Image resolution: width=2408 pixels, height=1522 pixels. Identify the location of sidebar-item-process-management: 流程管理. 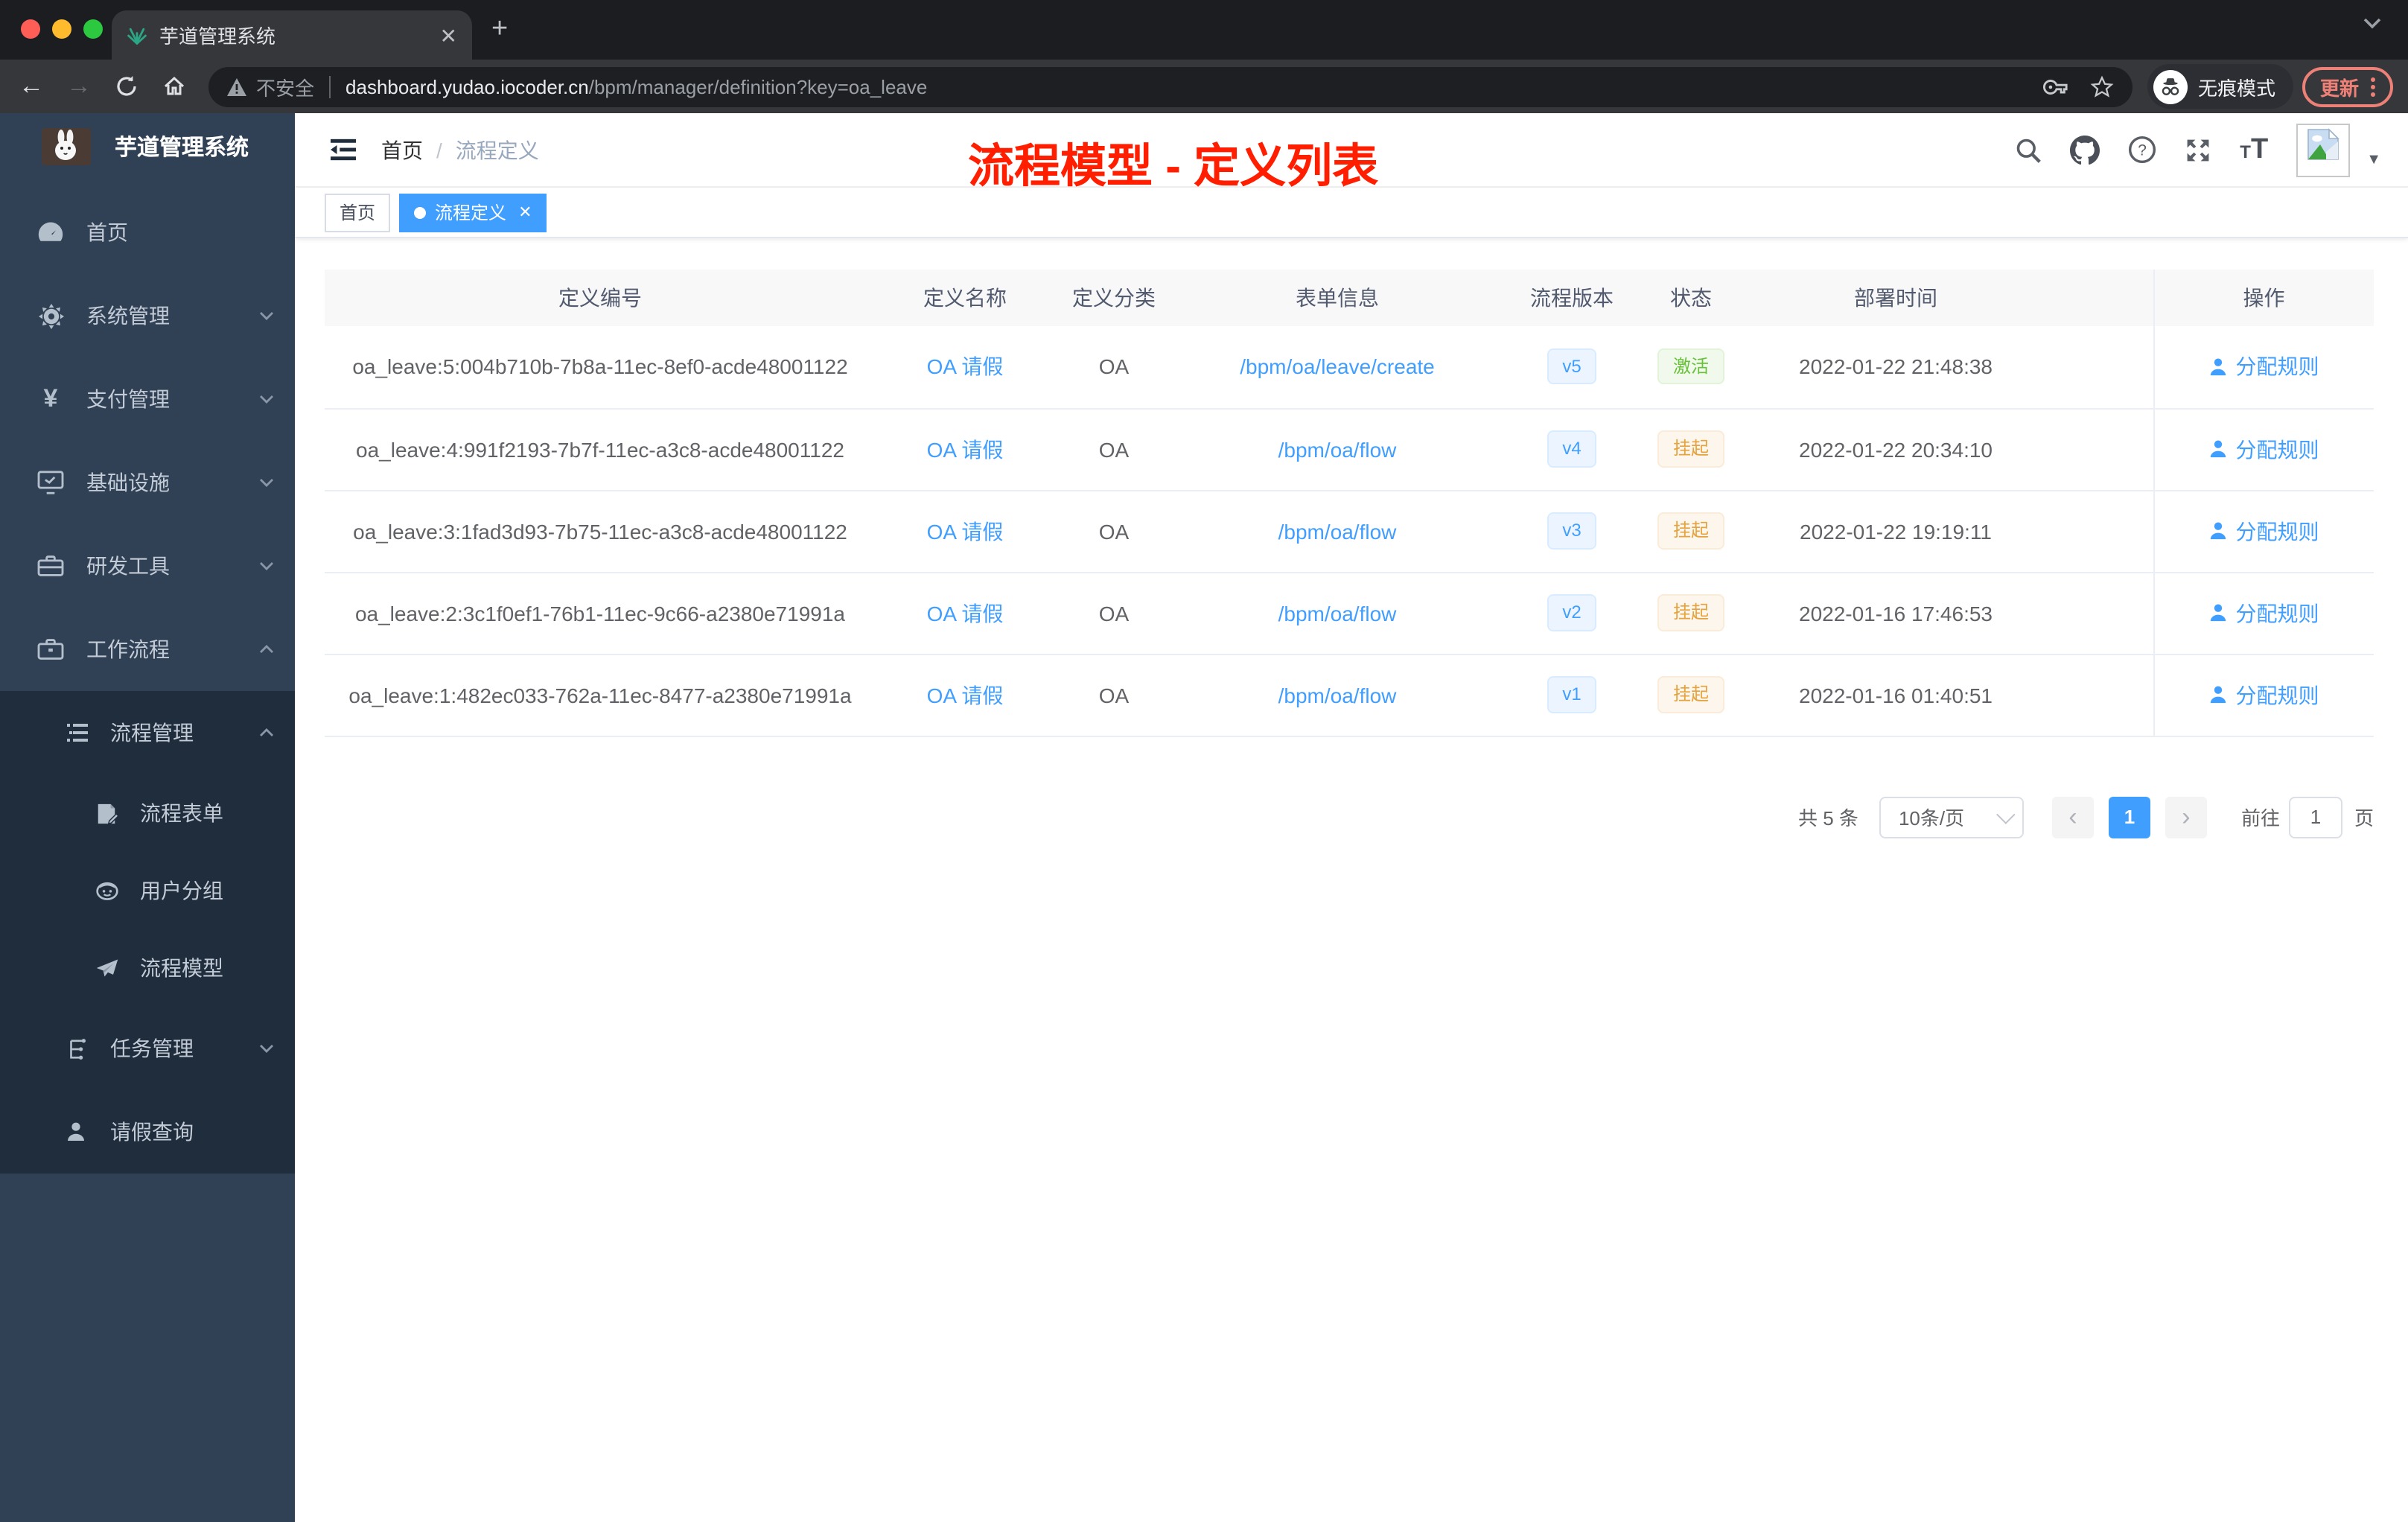
(147, 732).